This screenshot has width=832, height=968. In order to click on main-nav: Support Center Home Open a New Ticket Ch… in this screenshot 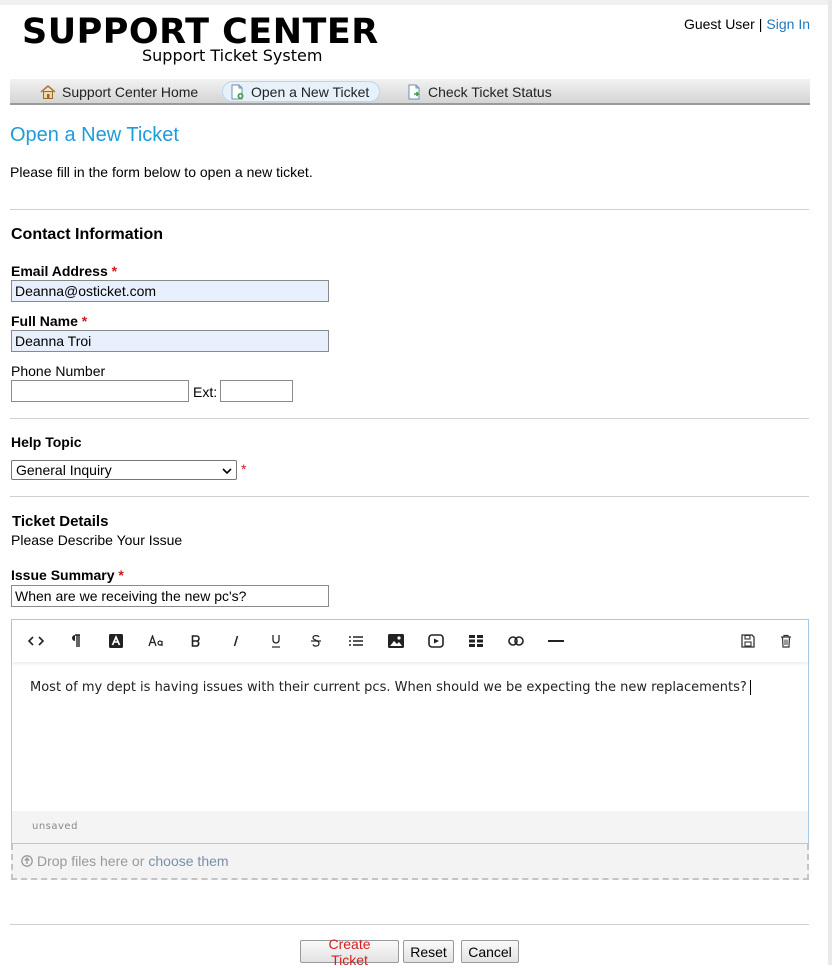, I will do `click(410, 92)`.